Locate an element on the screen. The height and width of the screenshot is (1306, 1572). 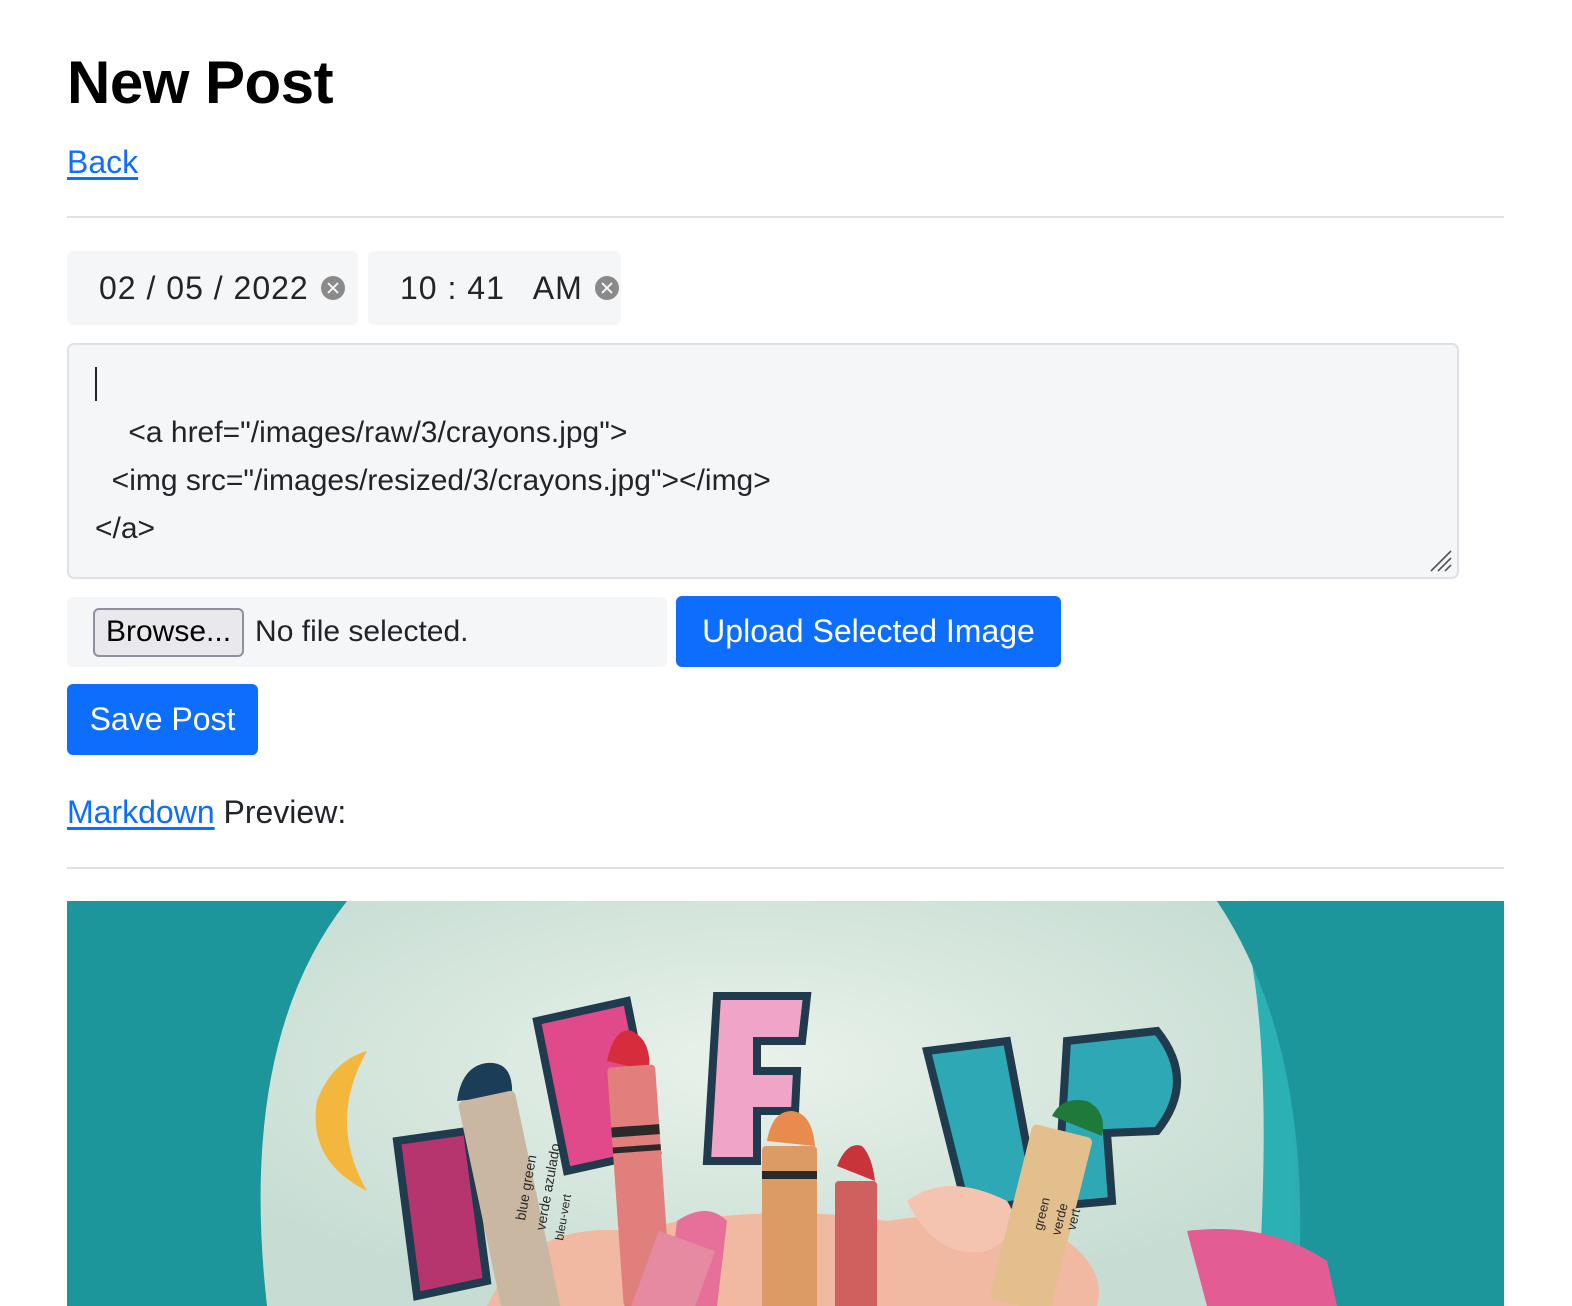
file-input: Browse... No file selected. is located at coordinates (367, 632).